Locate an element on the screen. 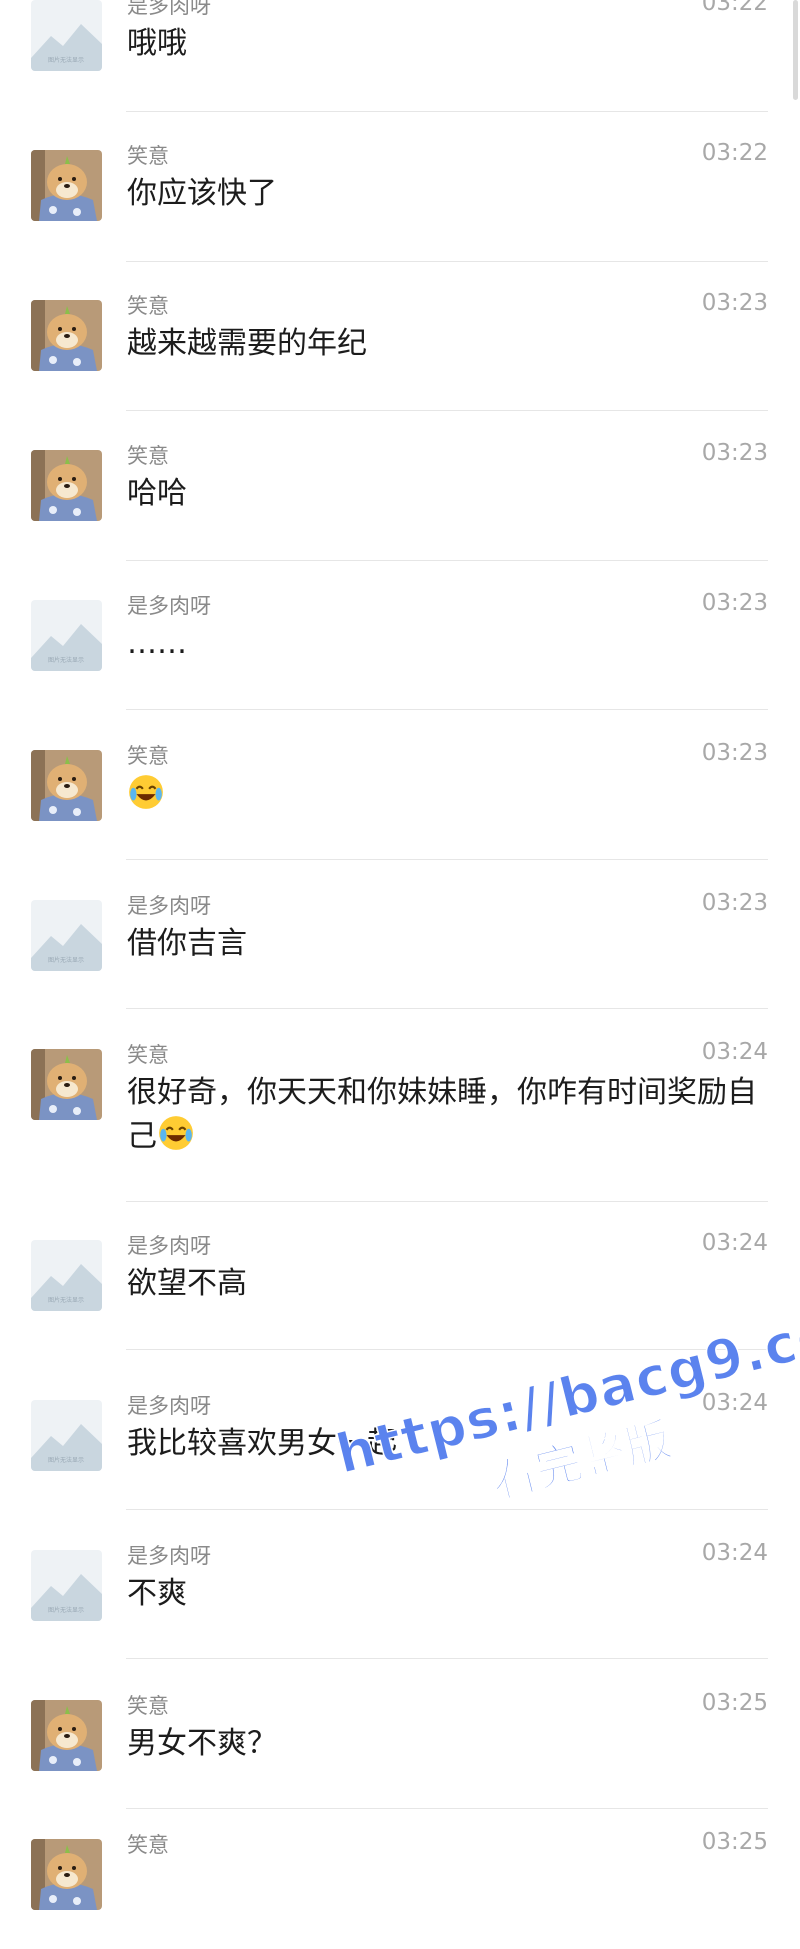 This screenshot has width=800, height=1949. message-item: 笑意 03:23 哈哈 is located at coordinates (400, 495).